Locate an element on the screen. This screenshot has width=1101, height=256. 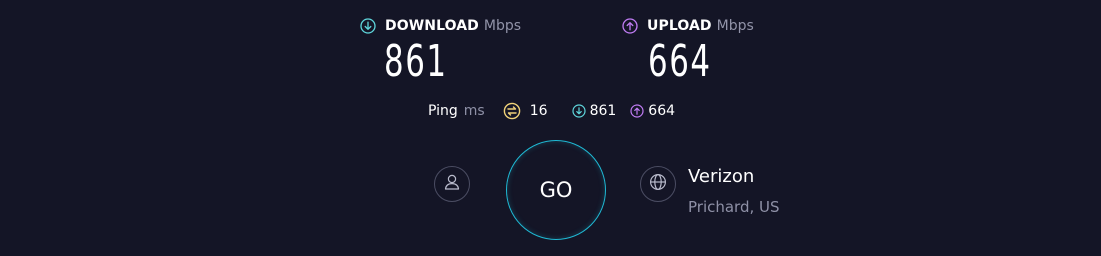
user-button is located at coordinates (452, 184).